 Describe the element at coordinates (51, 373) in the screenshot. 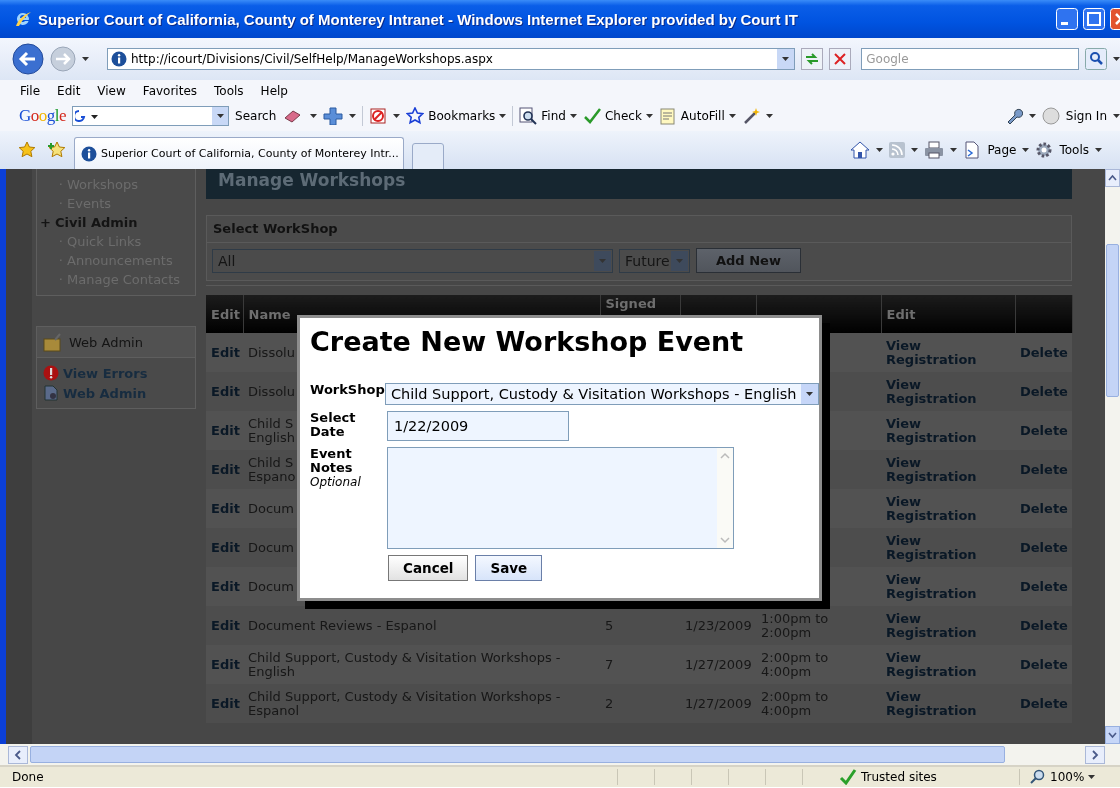

I see `error-icon` at that location.